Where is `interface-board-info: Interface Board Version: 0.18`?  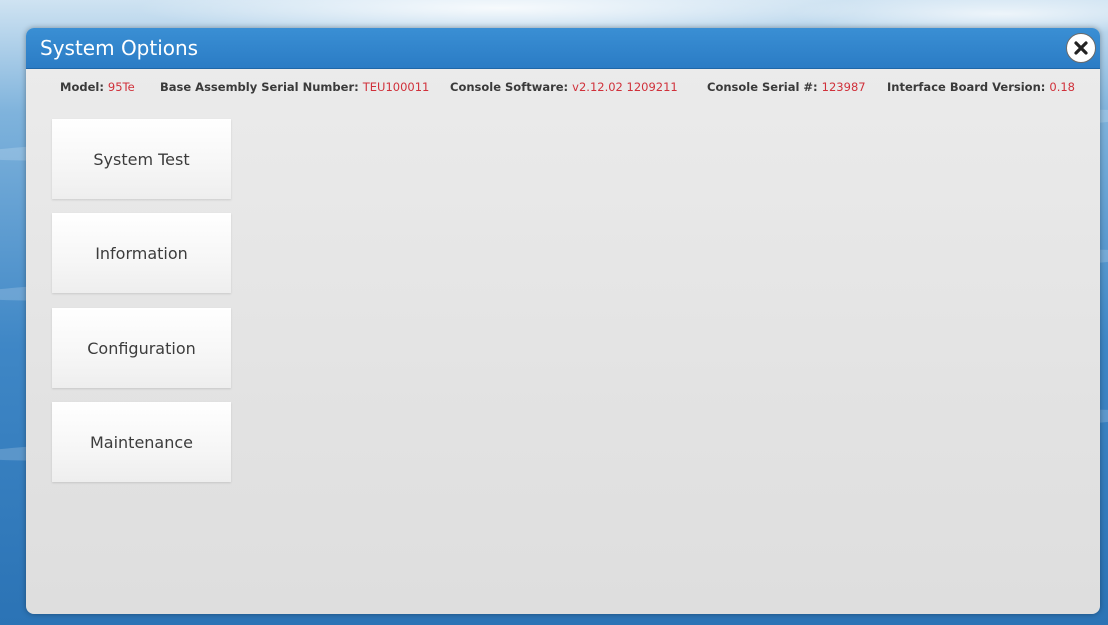 interface-board-info: Interface Board Version: 0.18 is located at coordinates (981, 87).